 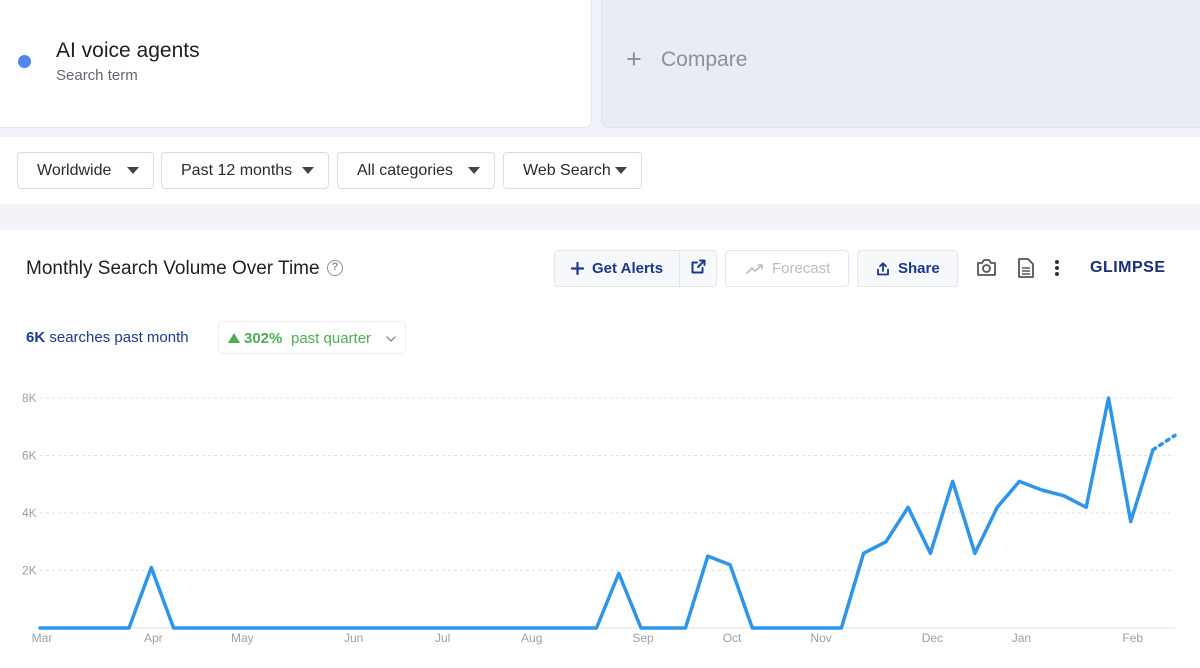 What do you see at coordinates (1026, 270) in the screenshot?
I see `document-icon` at bounding box center [1026, 270].